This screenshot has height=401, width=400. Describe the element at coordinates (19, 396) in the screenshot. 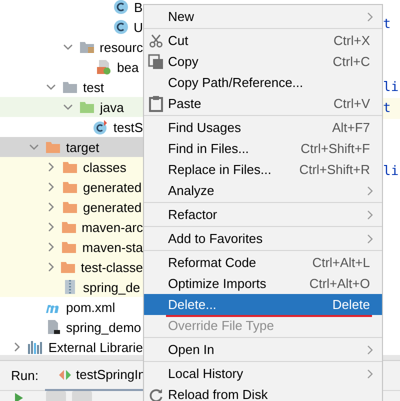

I see `play-icon` at that location.